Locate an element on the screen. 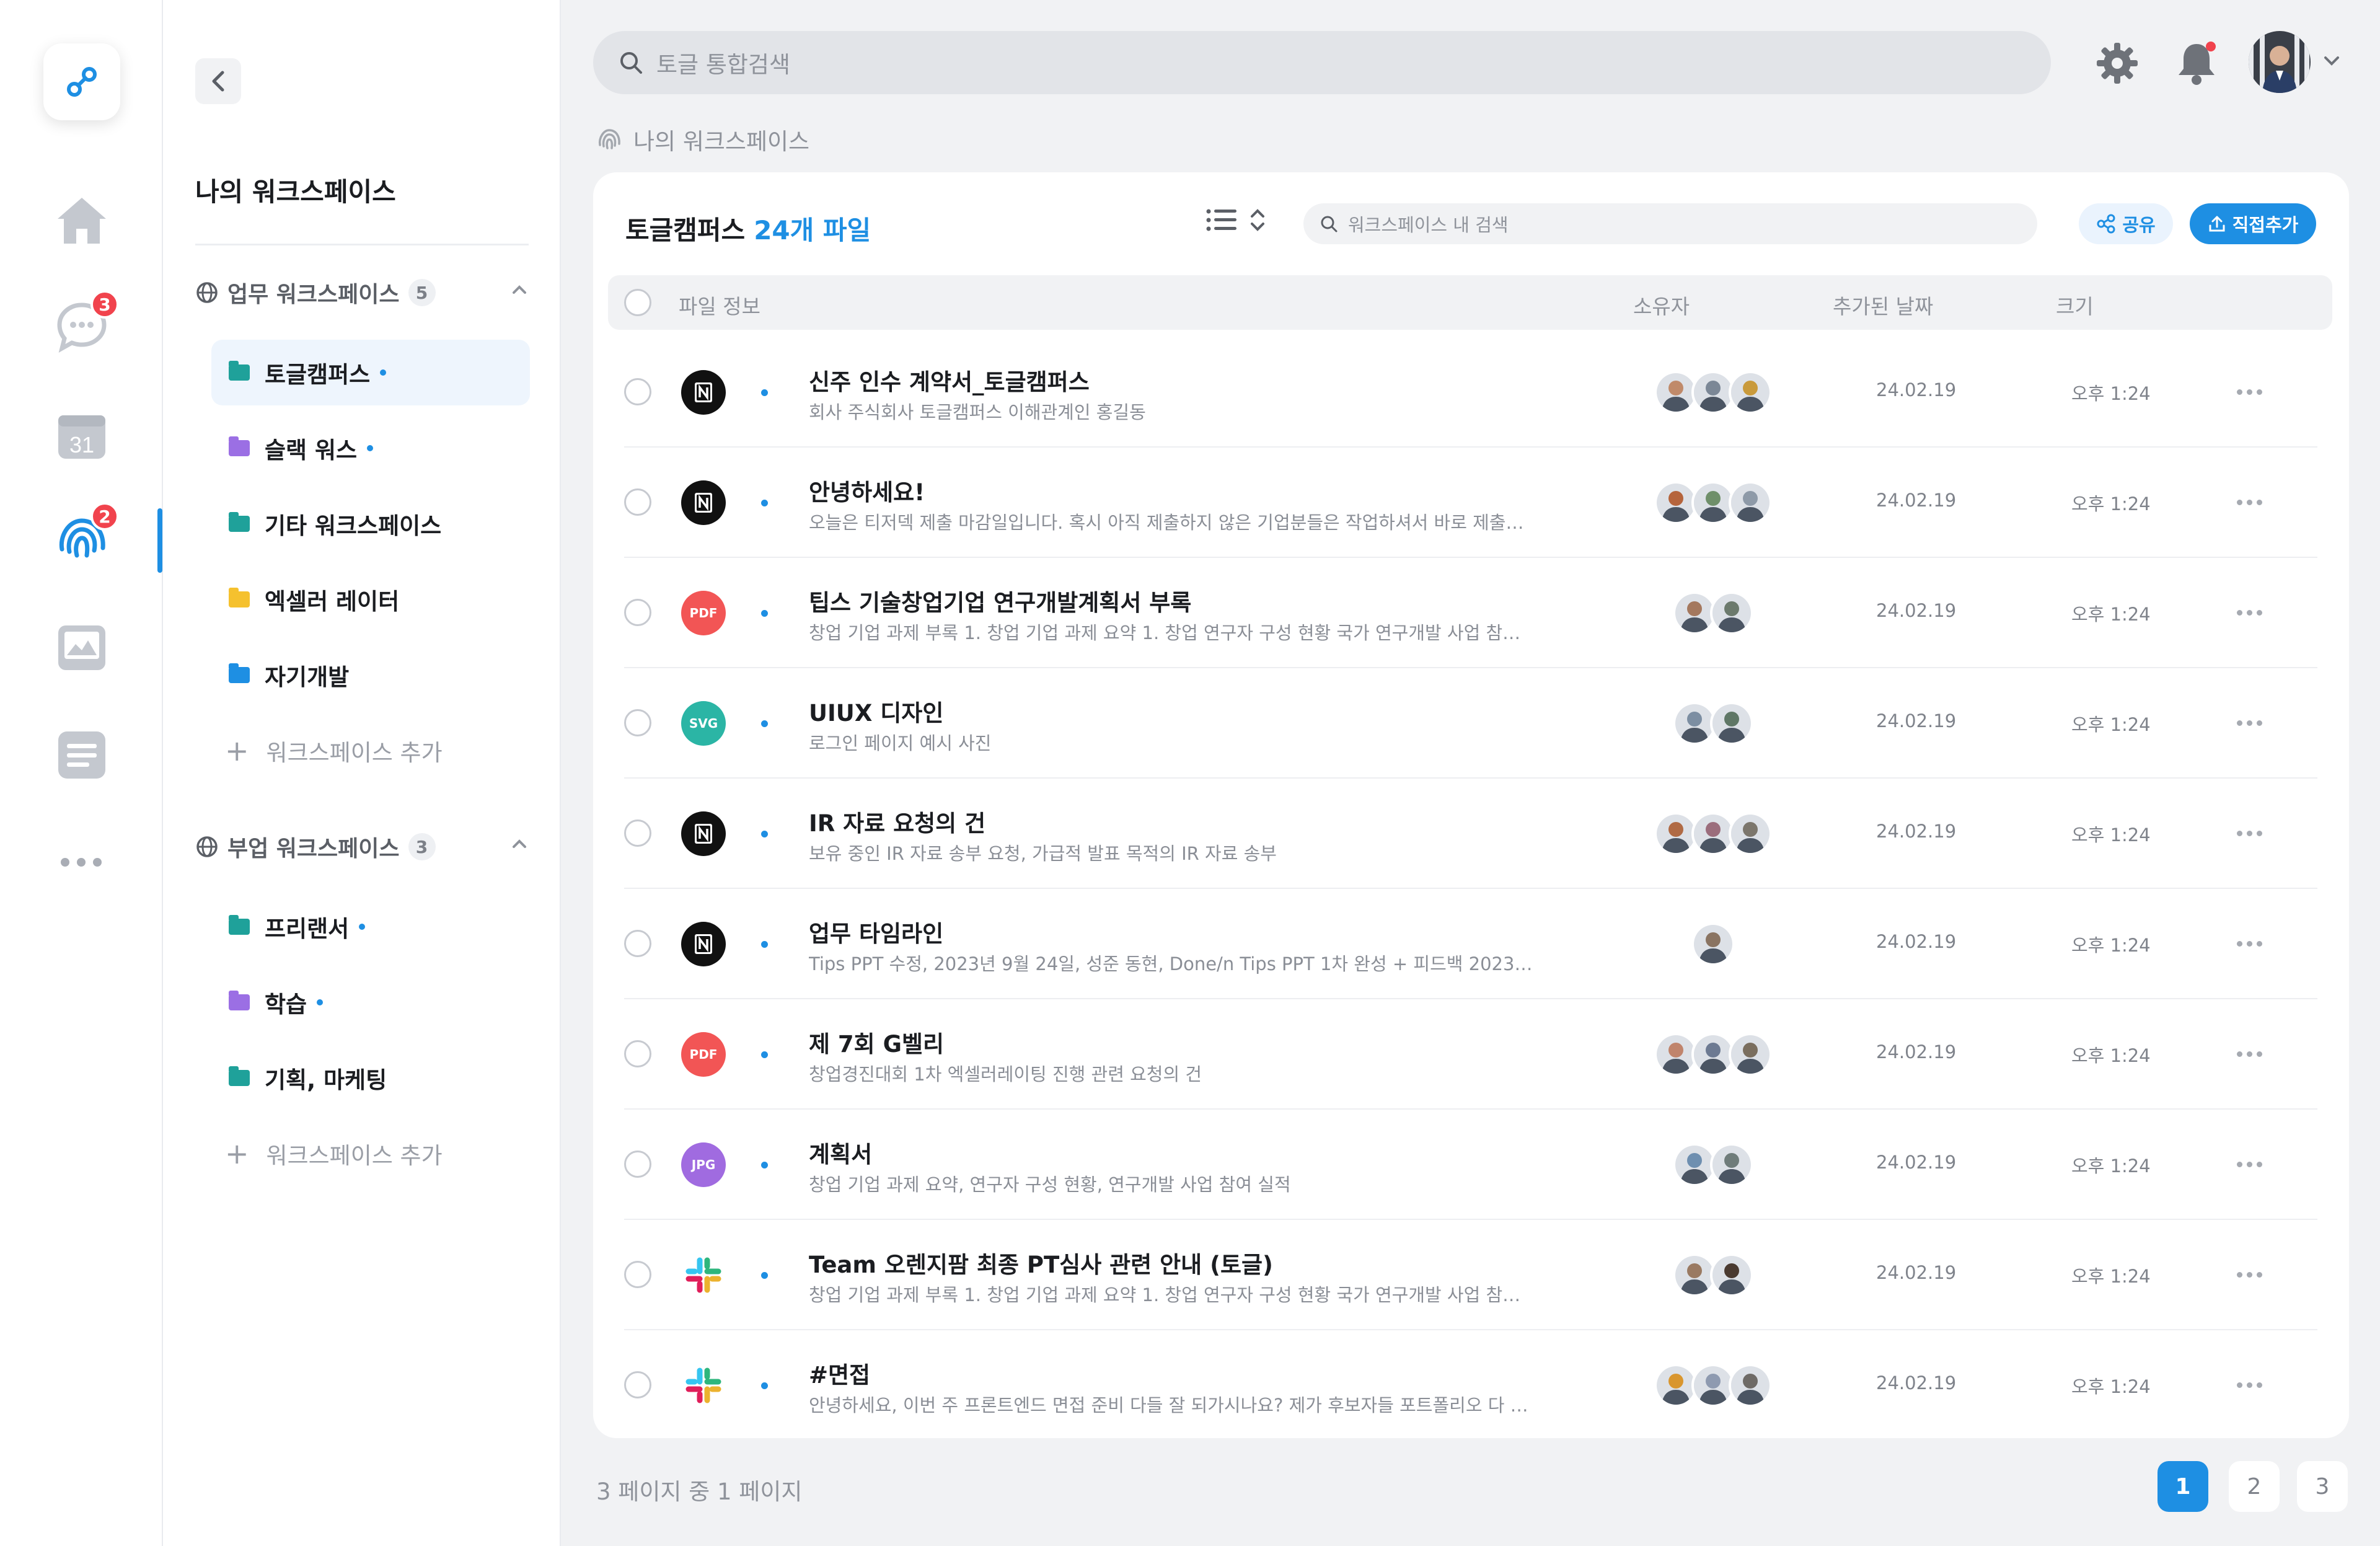 Image resolution: width=2380 pixels, height=1546 pixels. user-avatar is located at coordinates (2280, 62).